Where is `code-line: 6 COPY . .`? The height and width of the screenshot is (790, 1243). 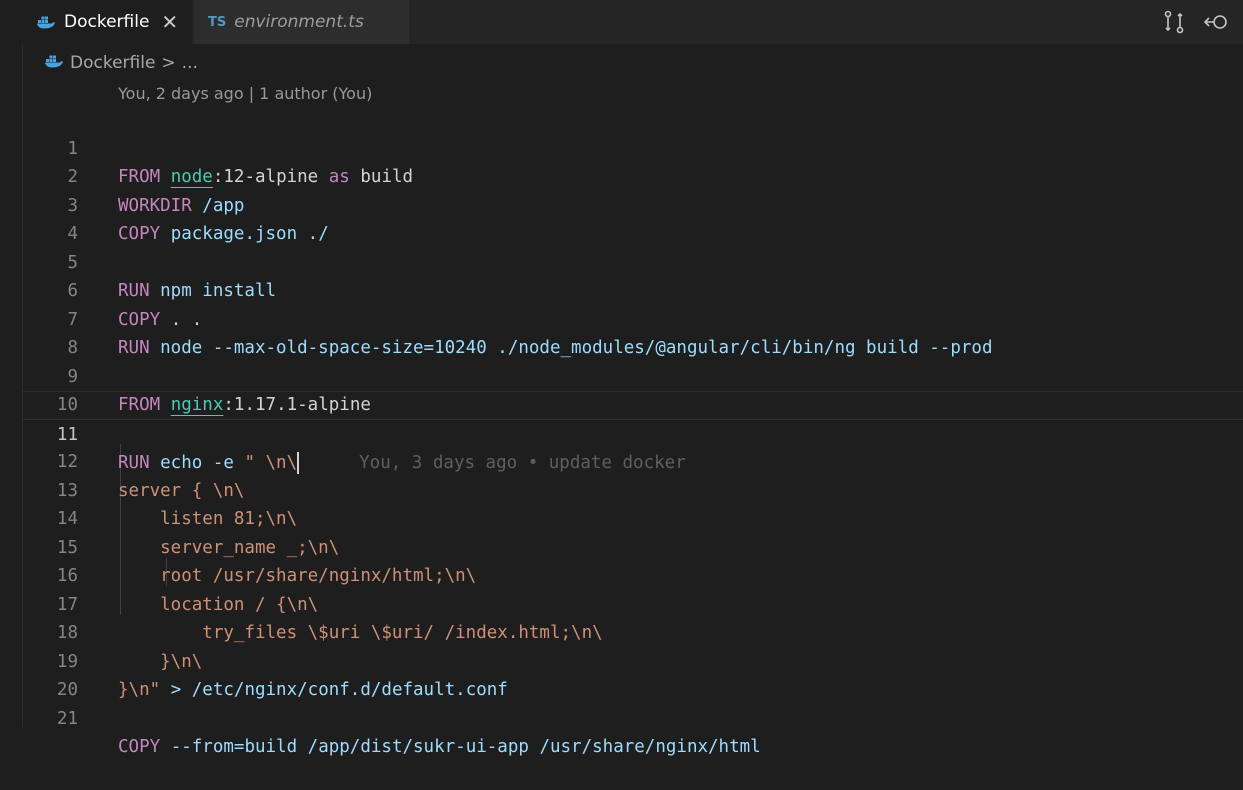 code-line: 6 COPY . . is located at coordinates (632, 289).